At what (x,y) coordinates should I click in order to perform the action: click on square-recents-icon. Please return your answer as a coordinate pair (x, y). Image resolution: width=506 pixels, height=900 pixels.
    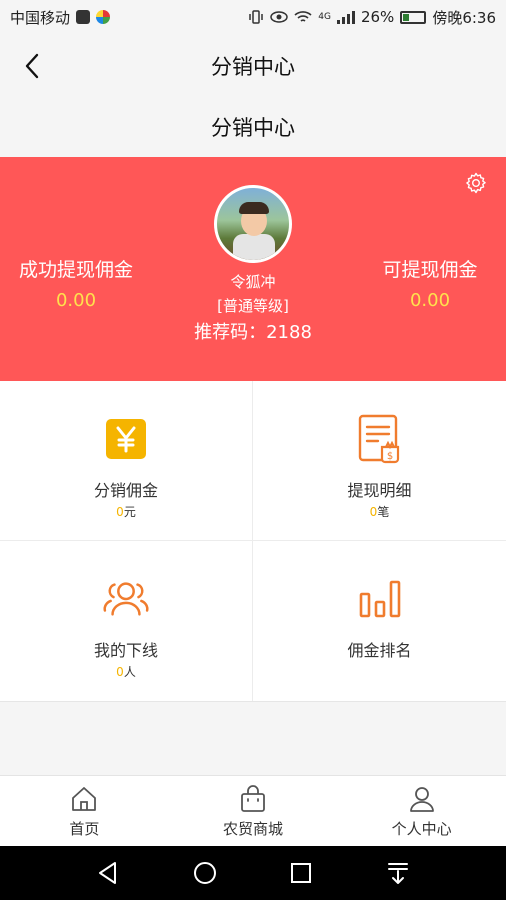
    Looking at the image, I should click on (301, 873).